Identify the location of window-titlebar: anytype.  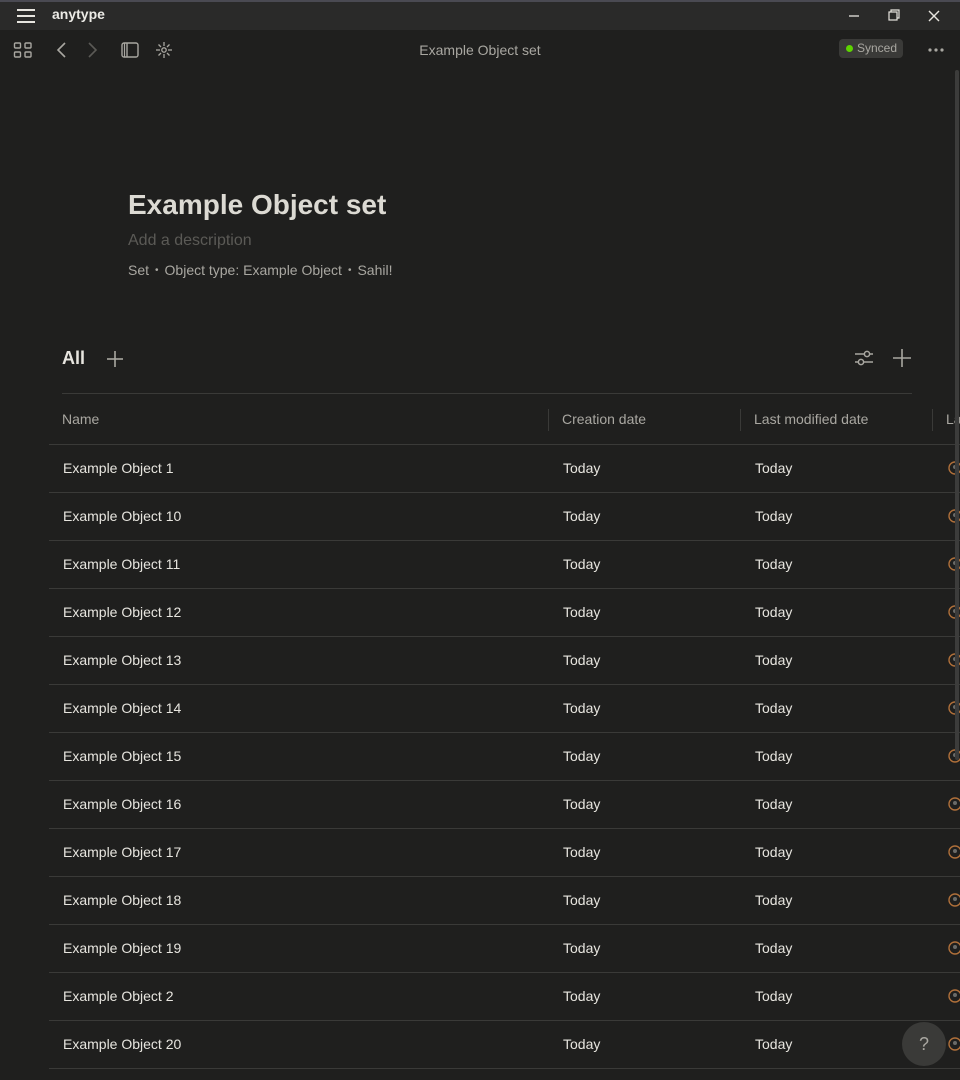
(480, 15).